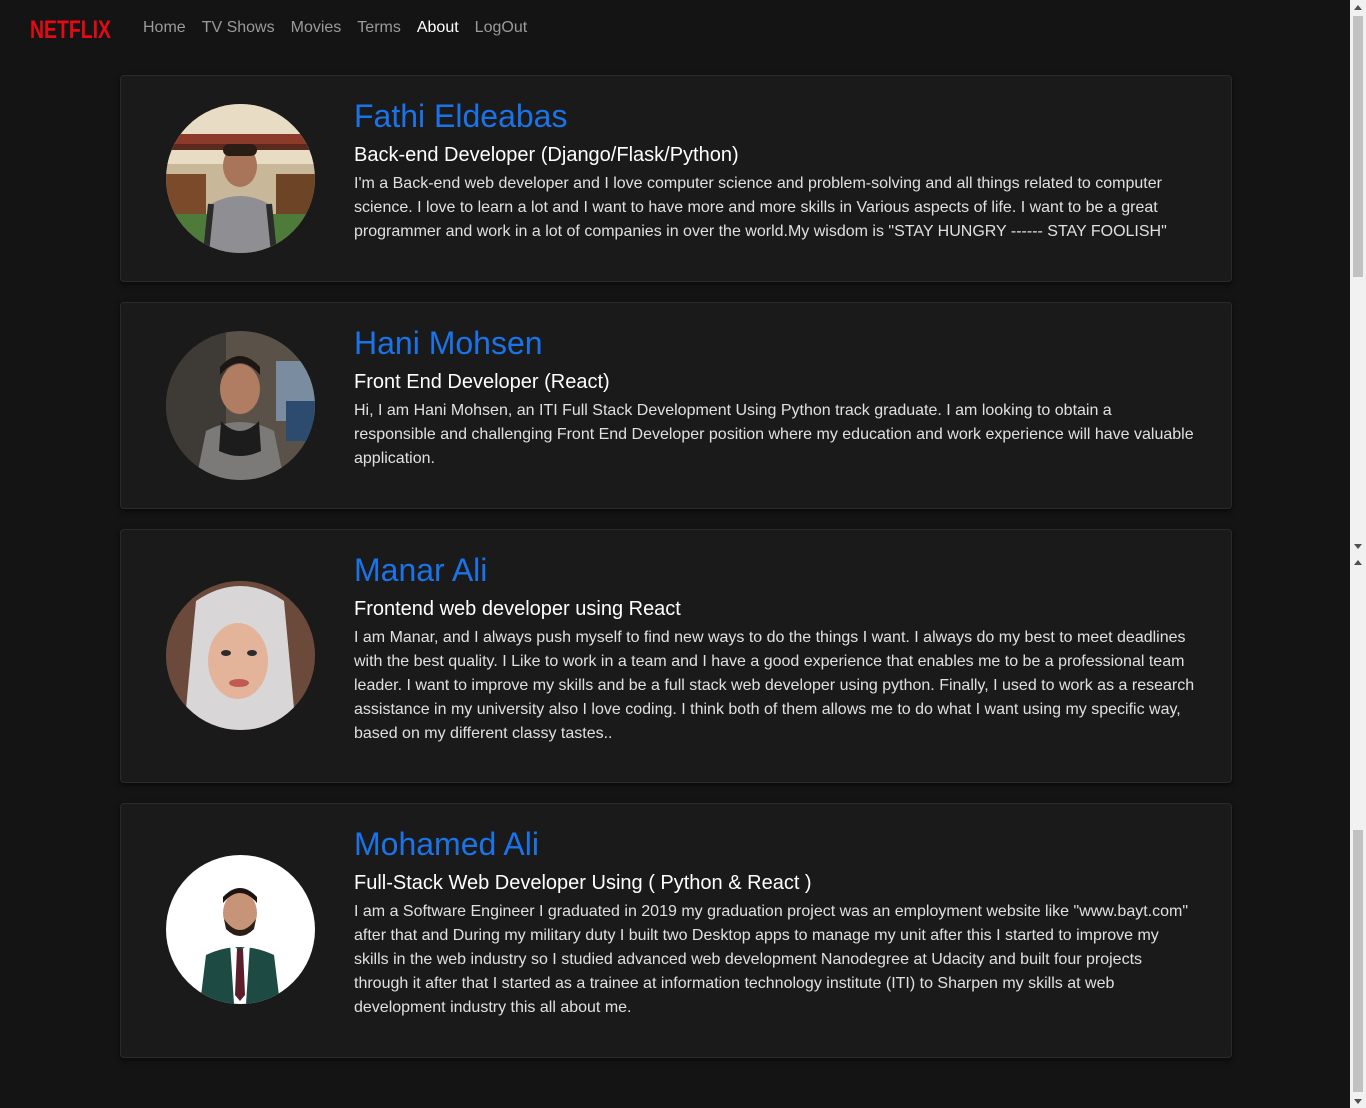  I want to click on member-role: Frontend web developer using React, so click(517, 609).